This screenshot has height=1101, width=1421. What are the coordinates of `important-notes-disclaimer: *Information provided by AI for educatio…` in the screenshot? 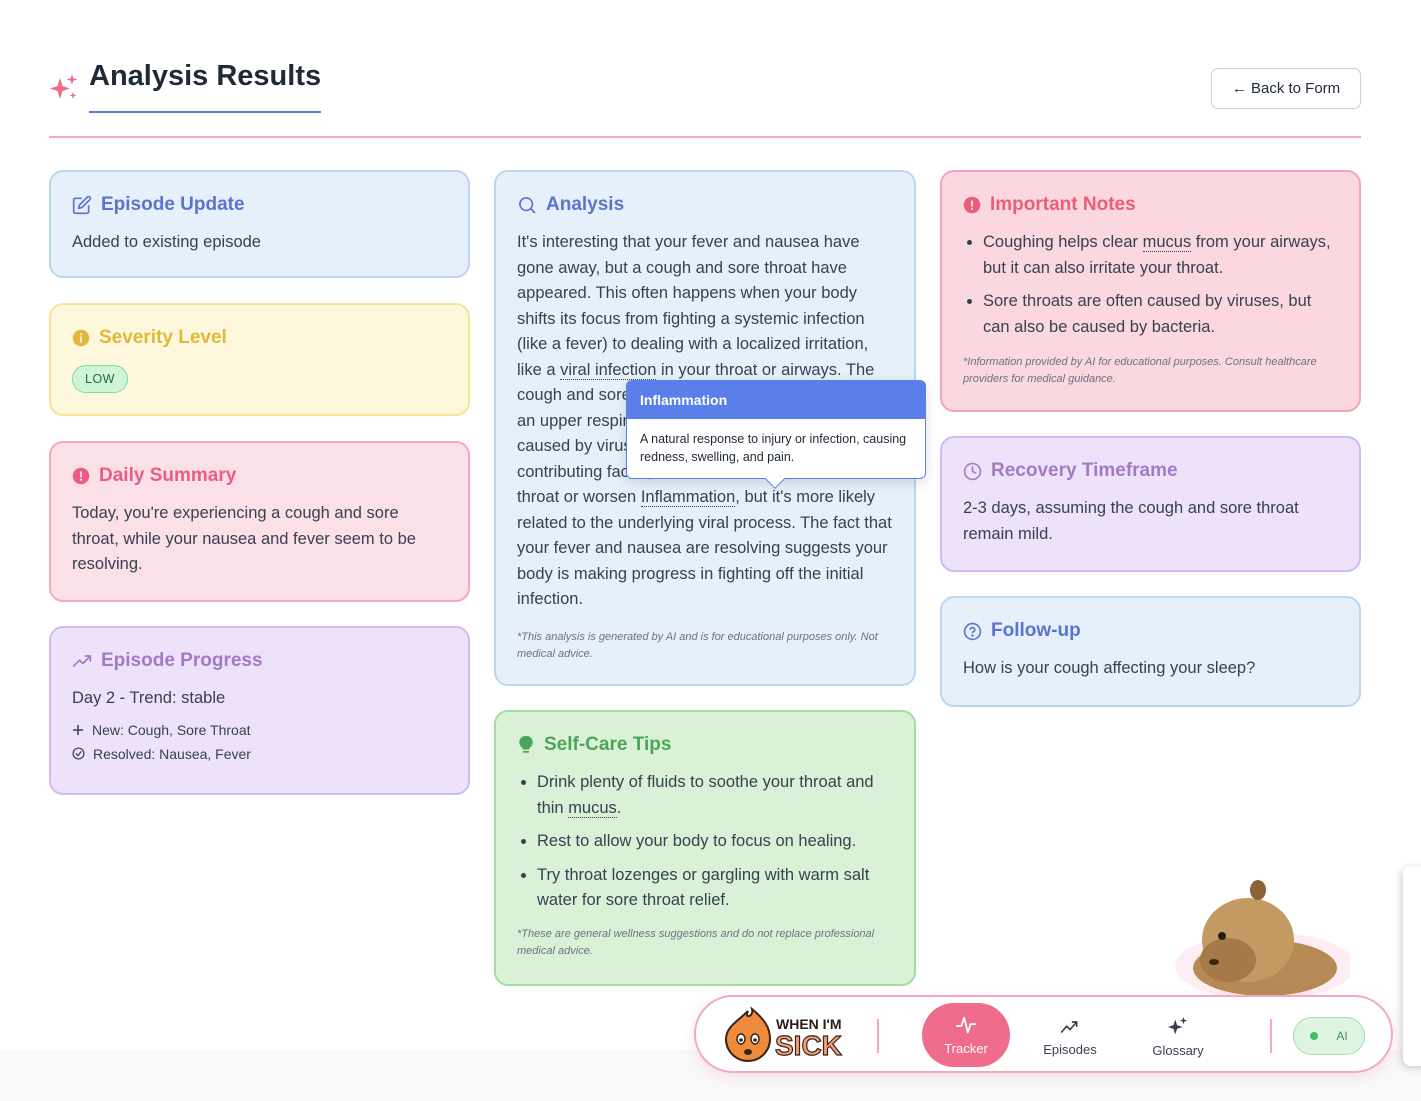 It's located at (1140, 370).